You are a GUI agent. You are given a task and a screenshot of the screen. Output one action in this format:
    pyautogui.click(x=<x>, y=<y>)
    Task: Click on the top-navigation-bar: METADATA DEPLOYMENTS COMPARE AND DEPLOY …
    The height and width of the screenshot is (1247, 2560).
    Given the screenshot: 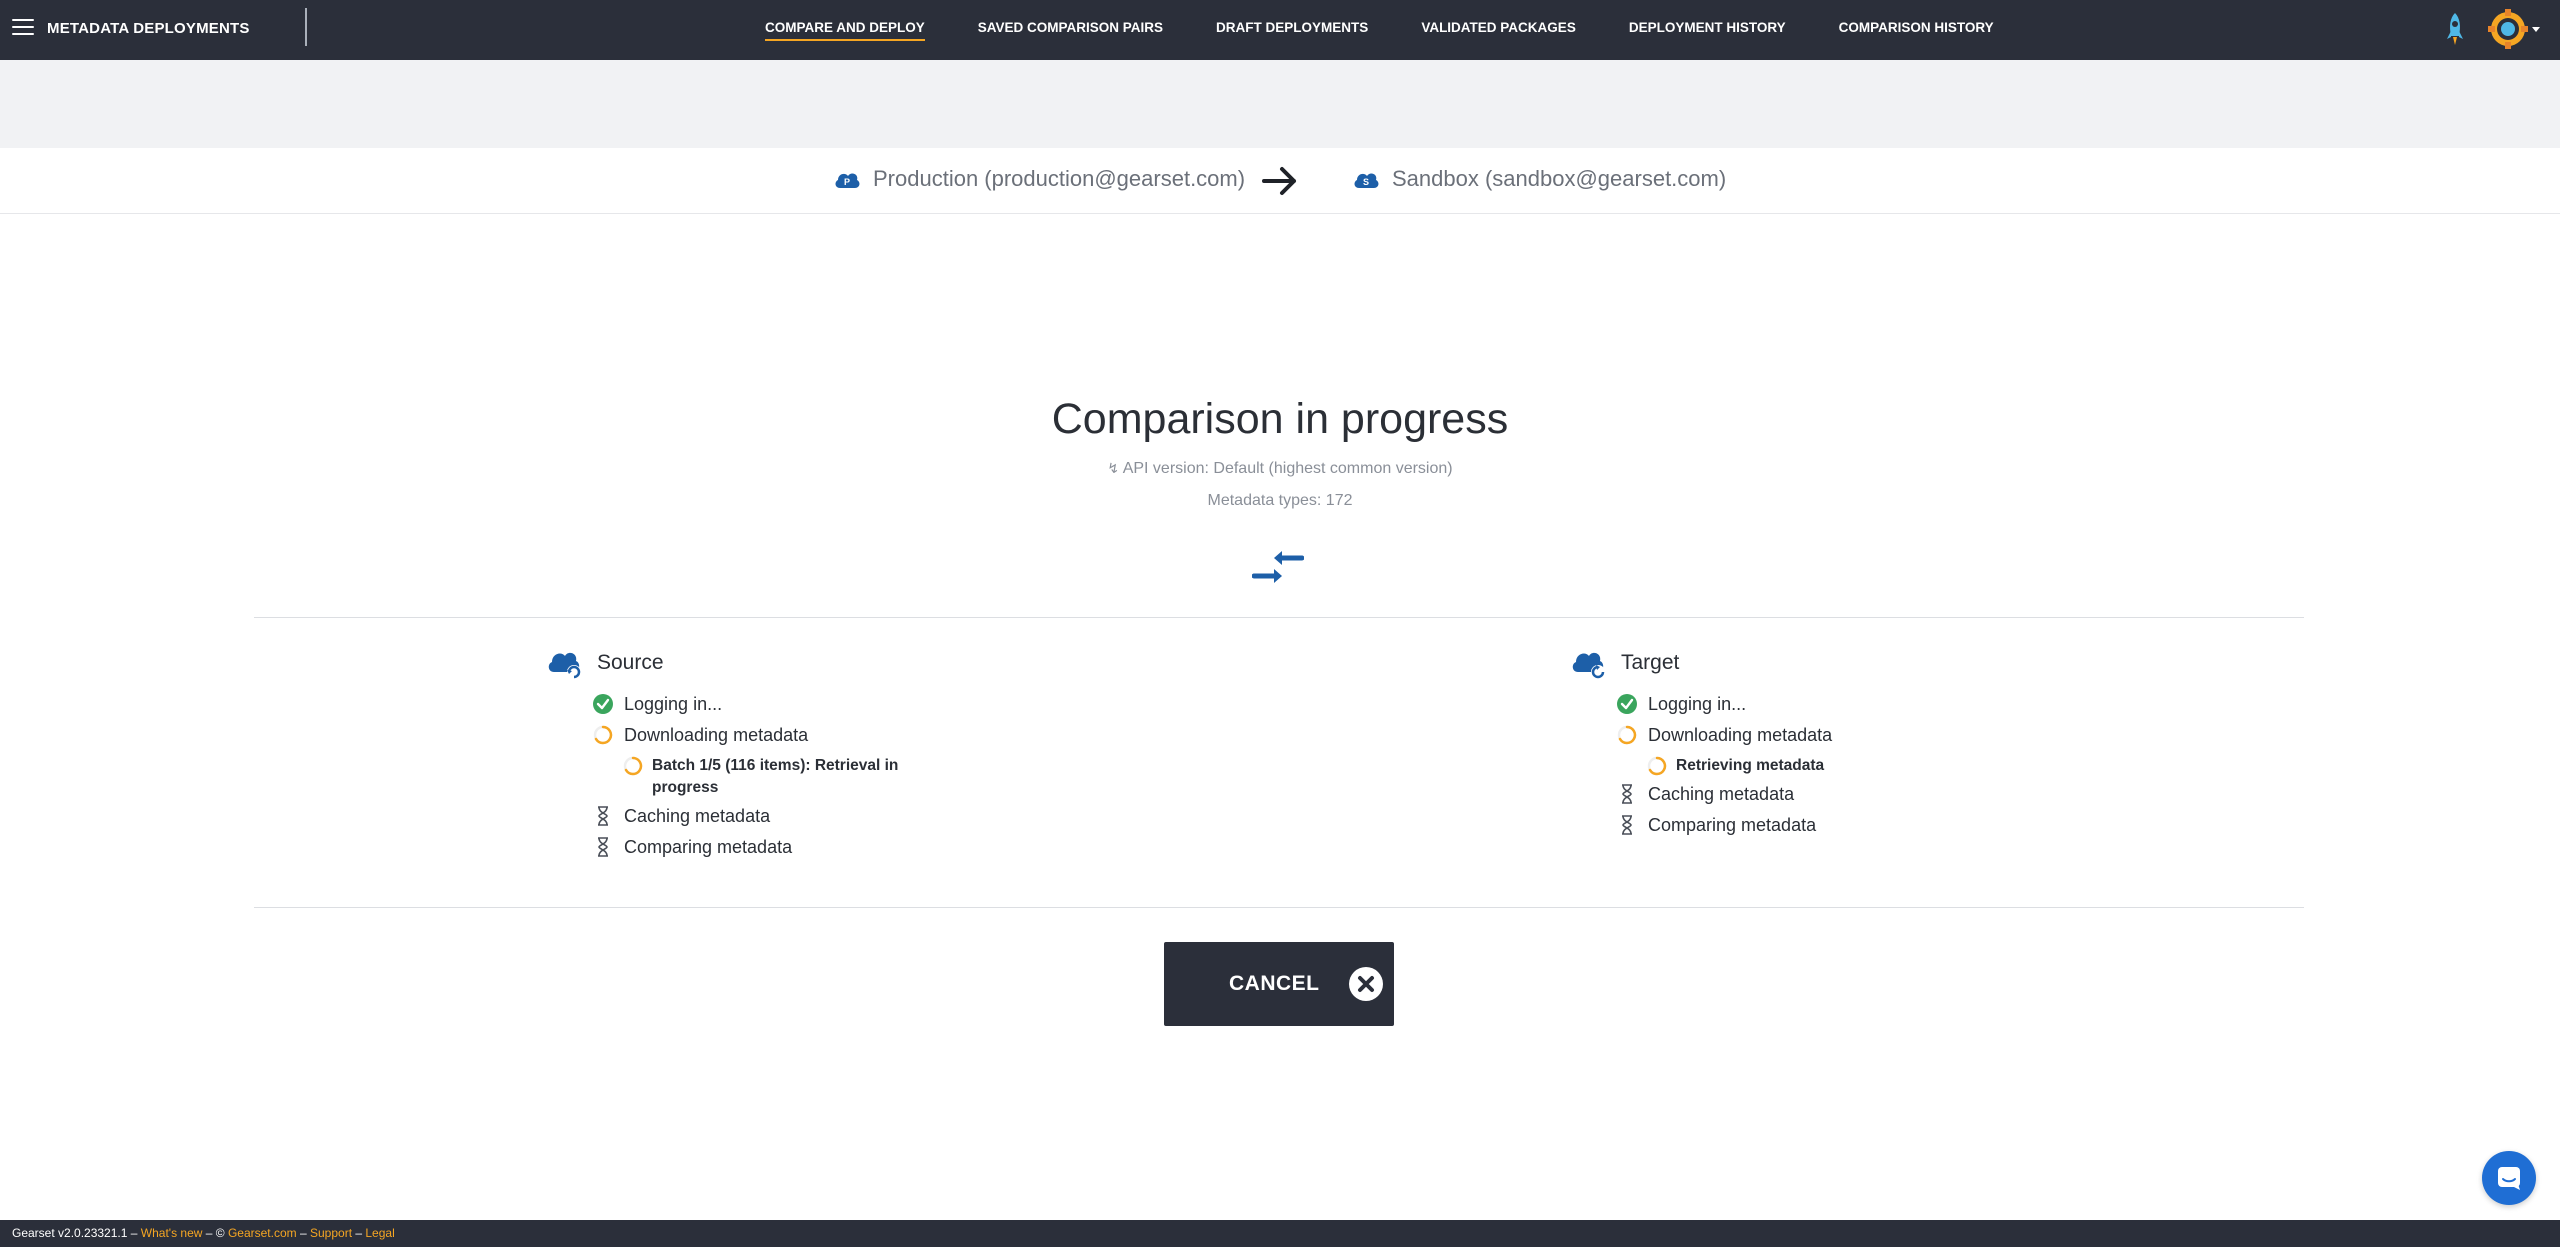 What is the action you would take?
    pyautogui.click(x=1280, y=30)
    